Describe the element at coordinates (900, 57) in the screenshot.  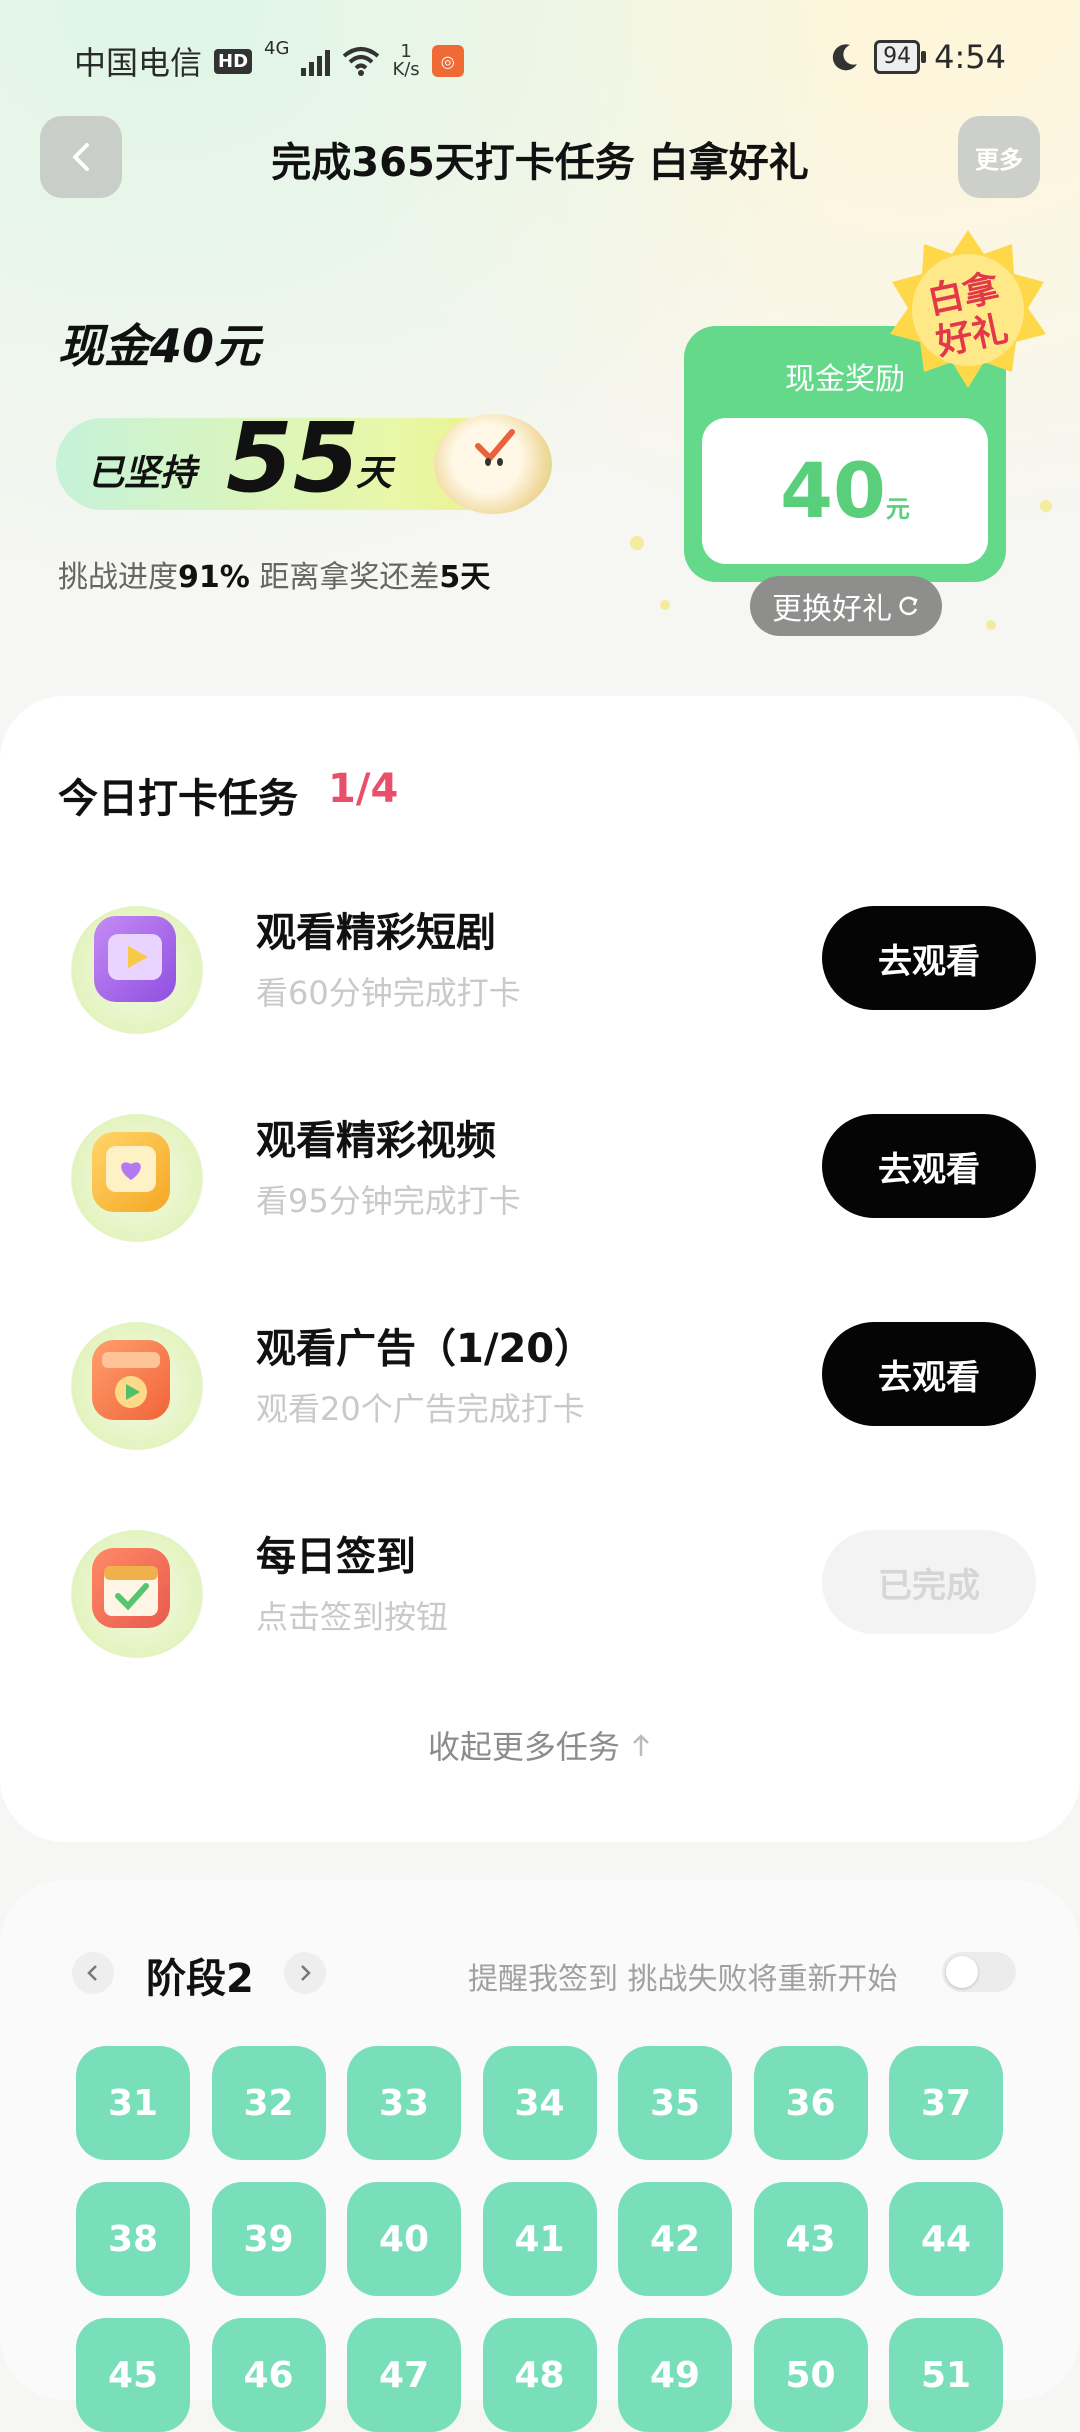
I see `battery-icon: 94` at that location.